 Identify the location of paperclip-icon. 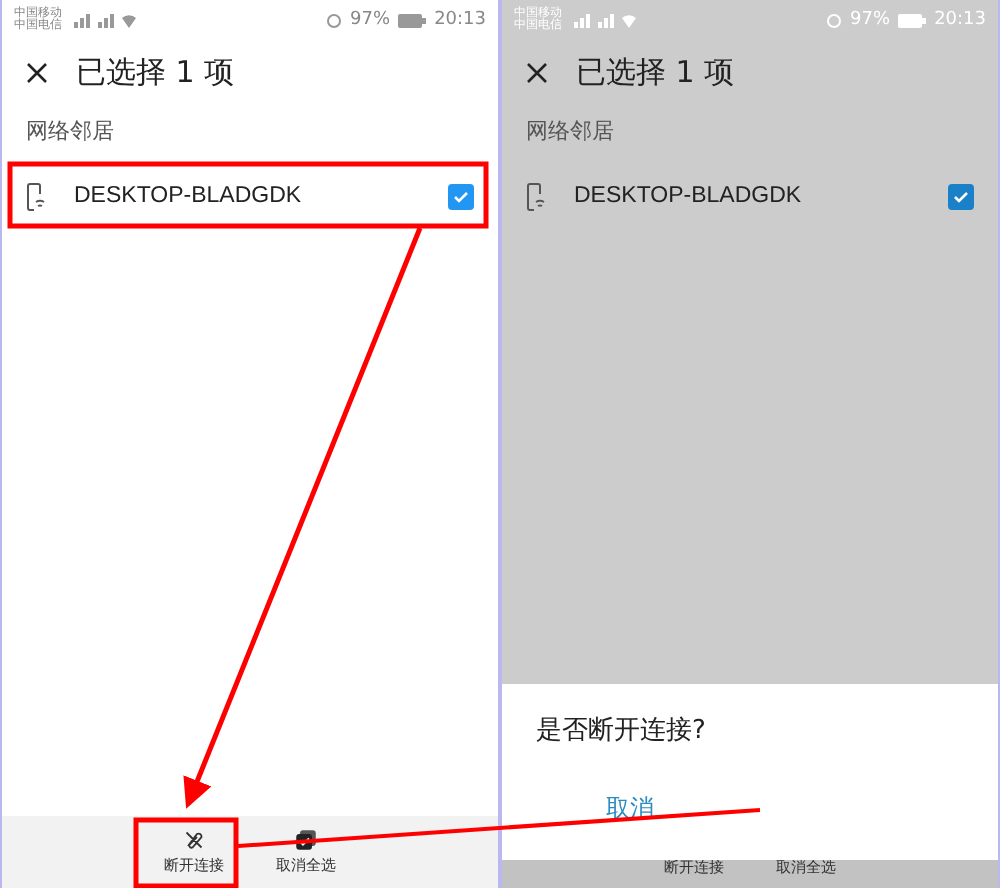
(194, 839).